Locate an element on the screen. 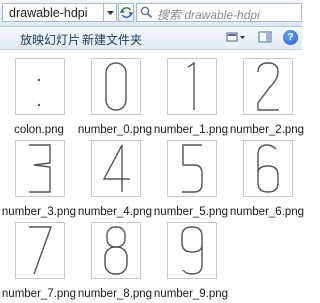  digit-6-glyph is located at coordinates (268, 168).